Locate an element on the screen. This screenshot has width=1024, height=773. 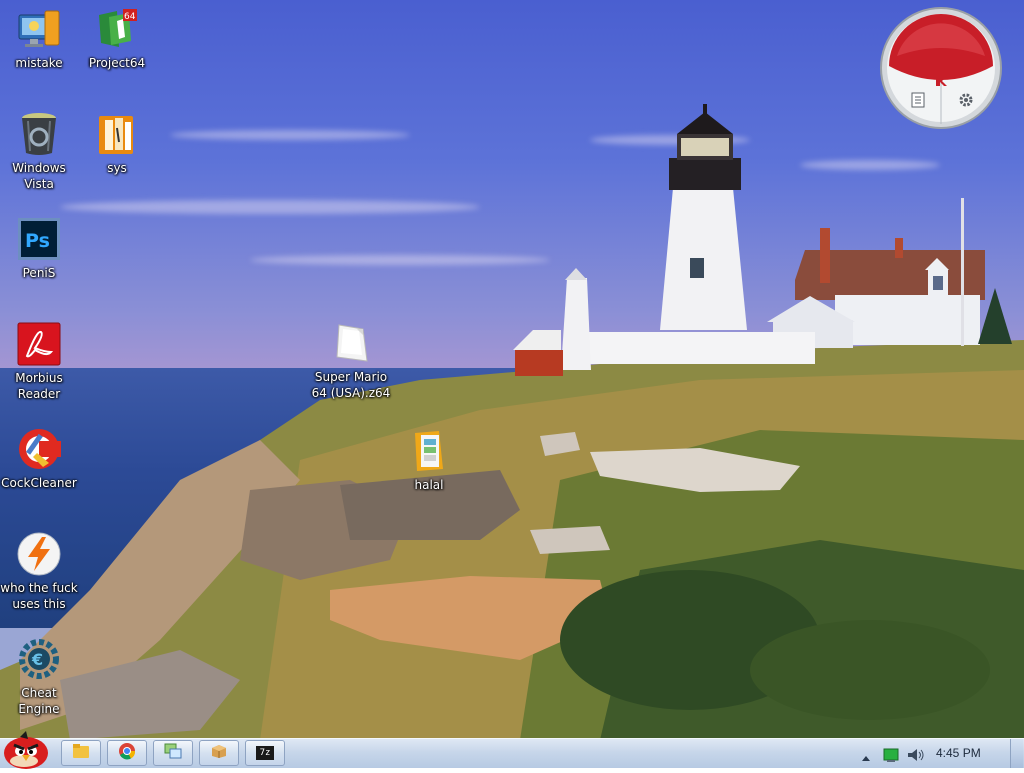
desktop-icon-morbius-reader: Morbius Reader is located at coordinates (39, 361).